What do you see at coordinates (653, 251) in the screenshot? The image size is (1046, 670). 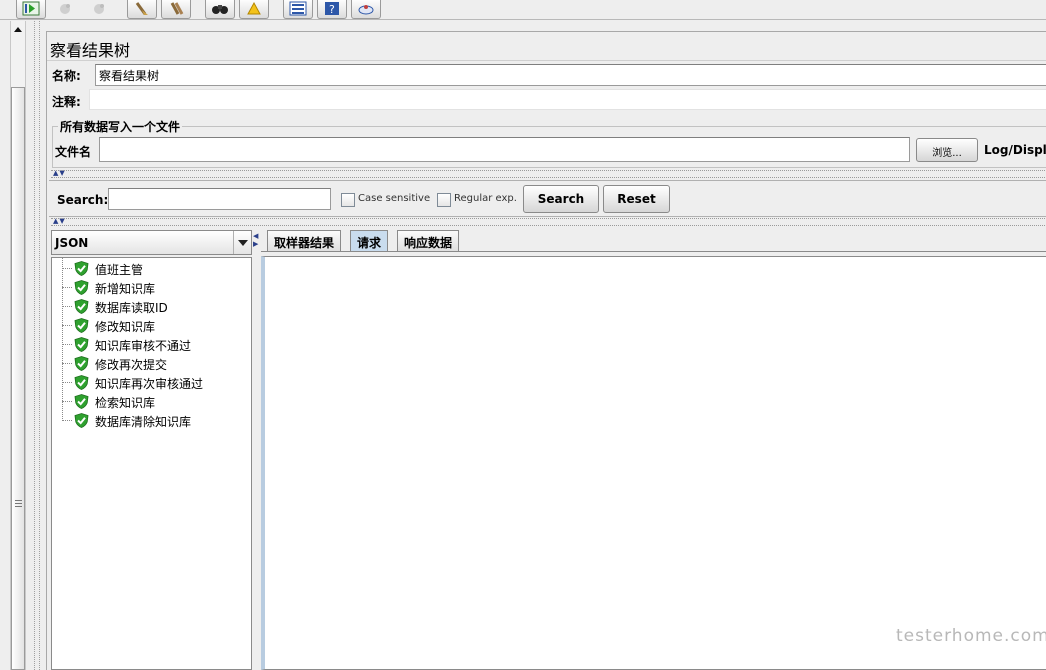 I see `tab-underline` at bounding box center [653, 251].